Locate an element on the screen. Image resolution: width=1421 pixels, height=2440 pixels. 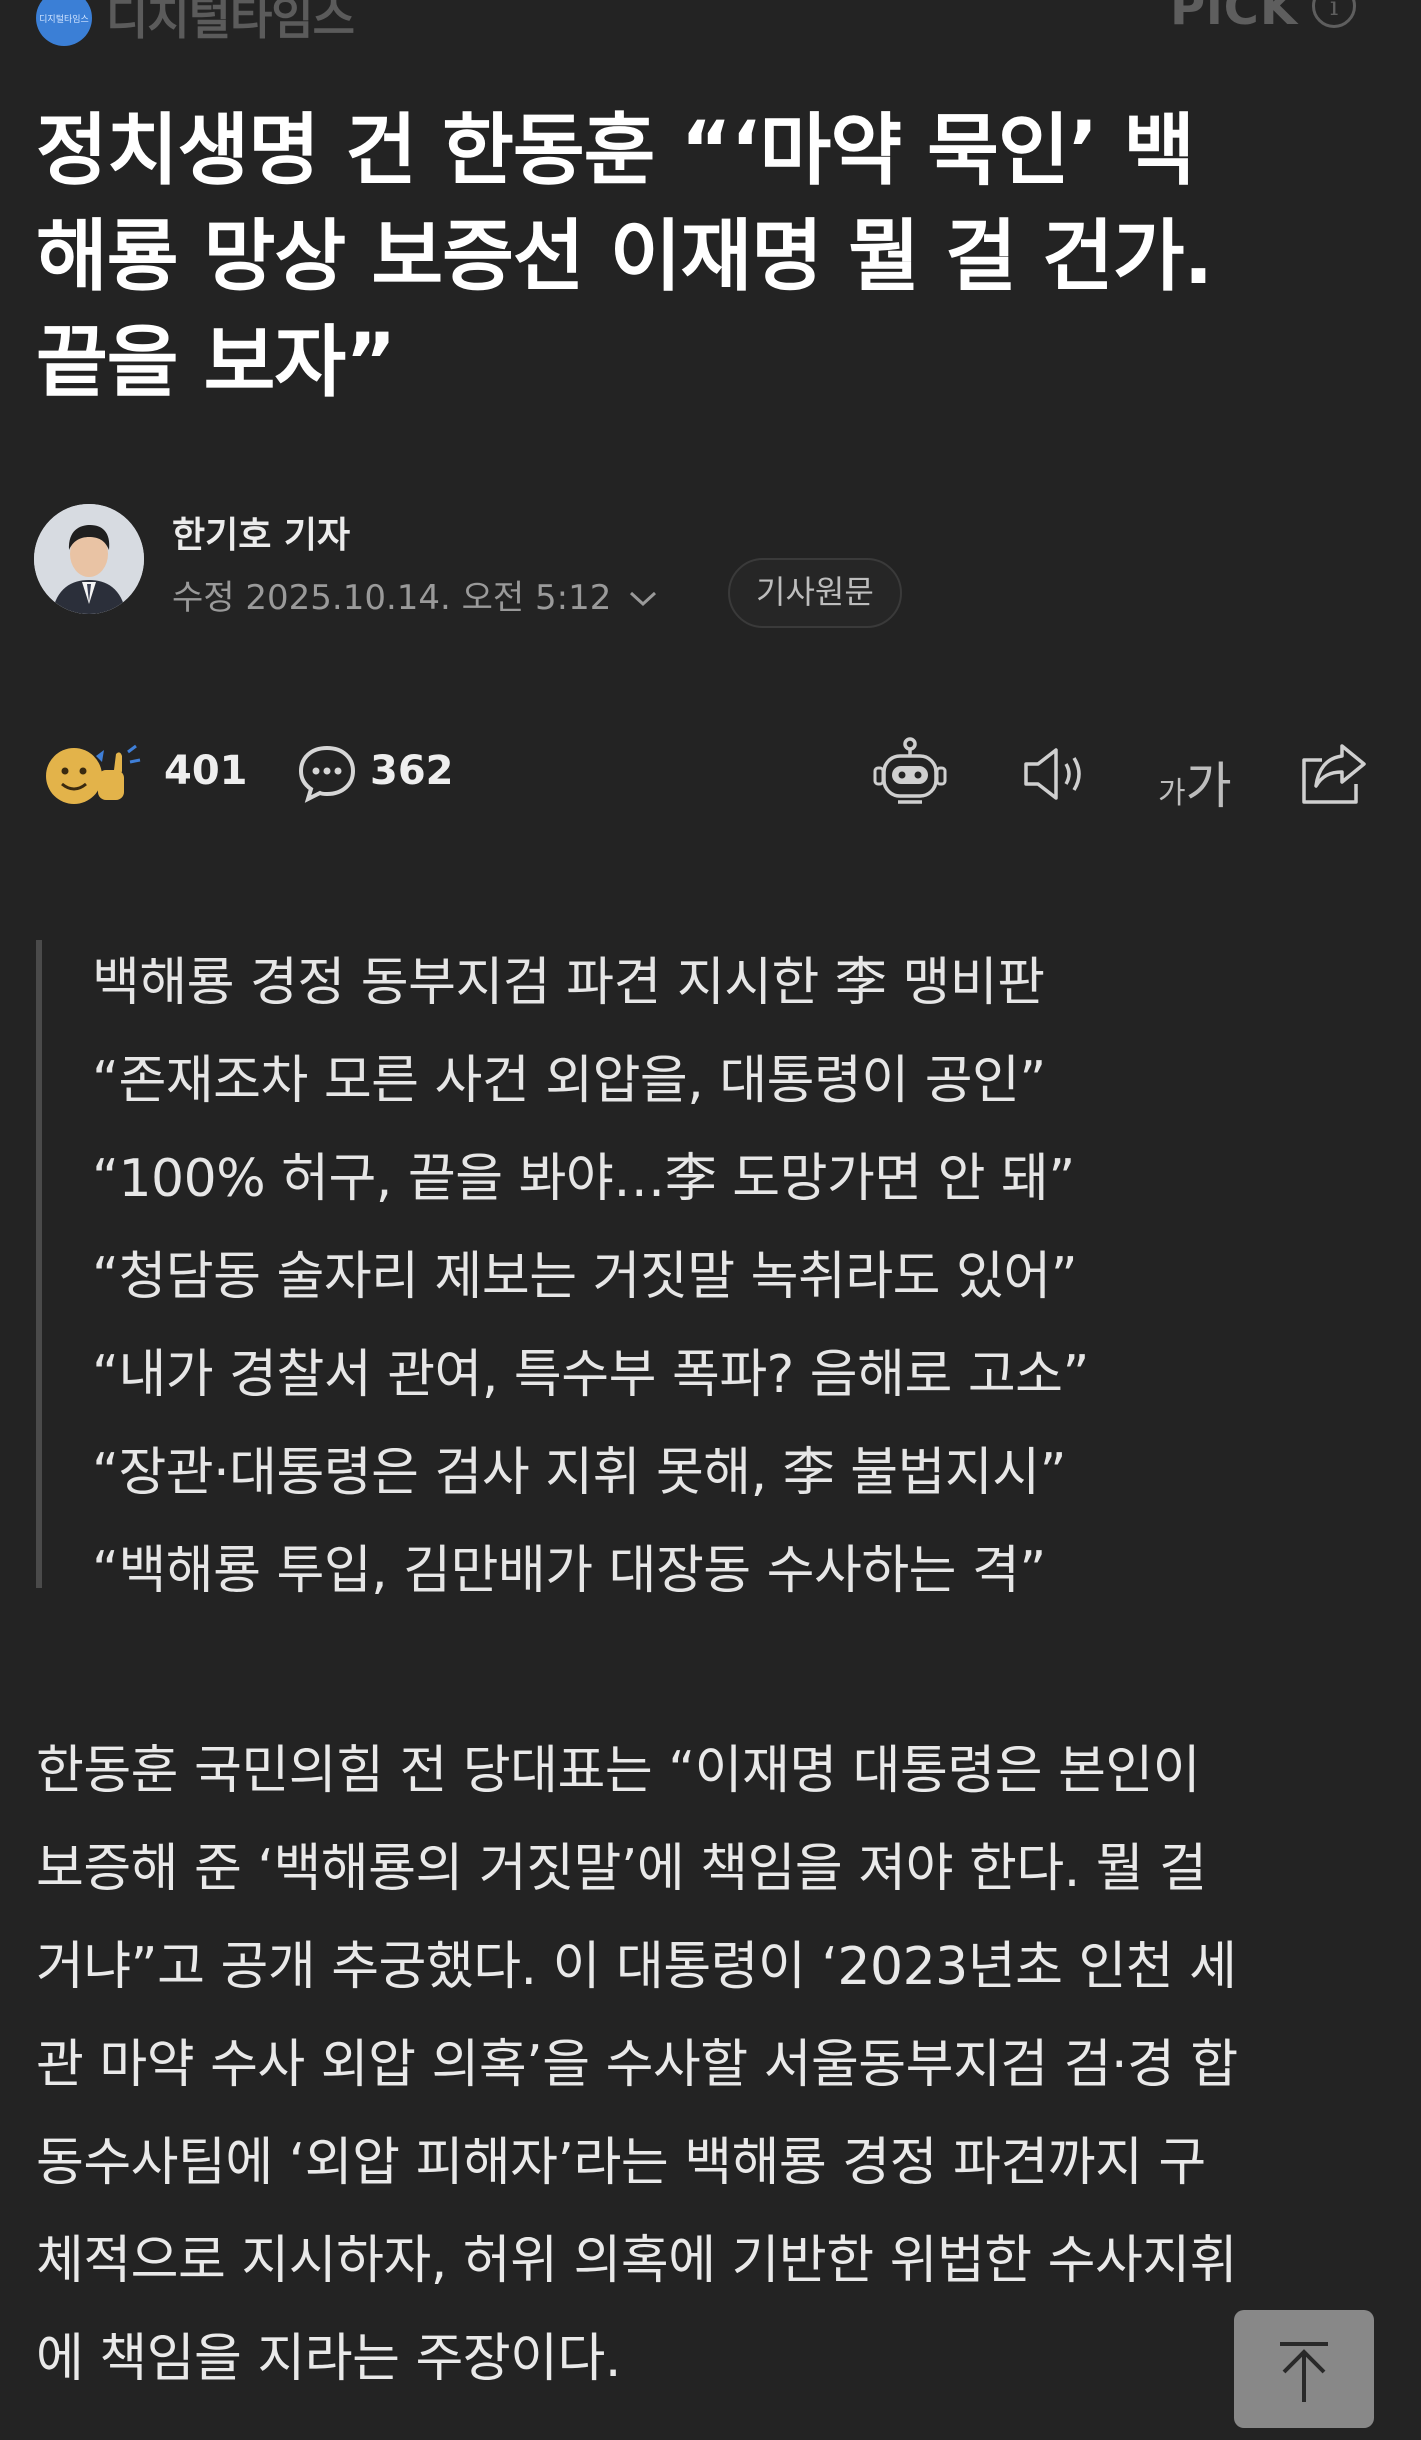
author-name: 한기호 기자 is located at coordinates (261, 532).